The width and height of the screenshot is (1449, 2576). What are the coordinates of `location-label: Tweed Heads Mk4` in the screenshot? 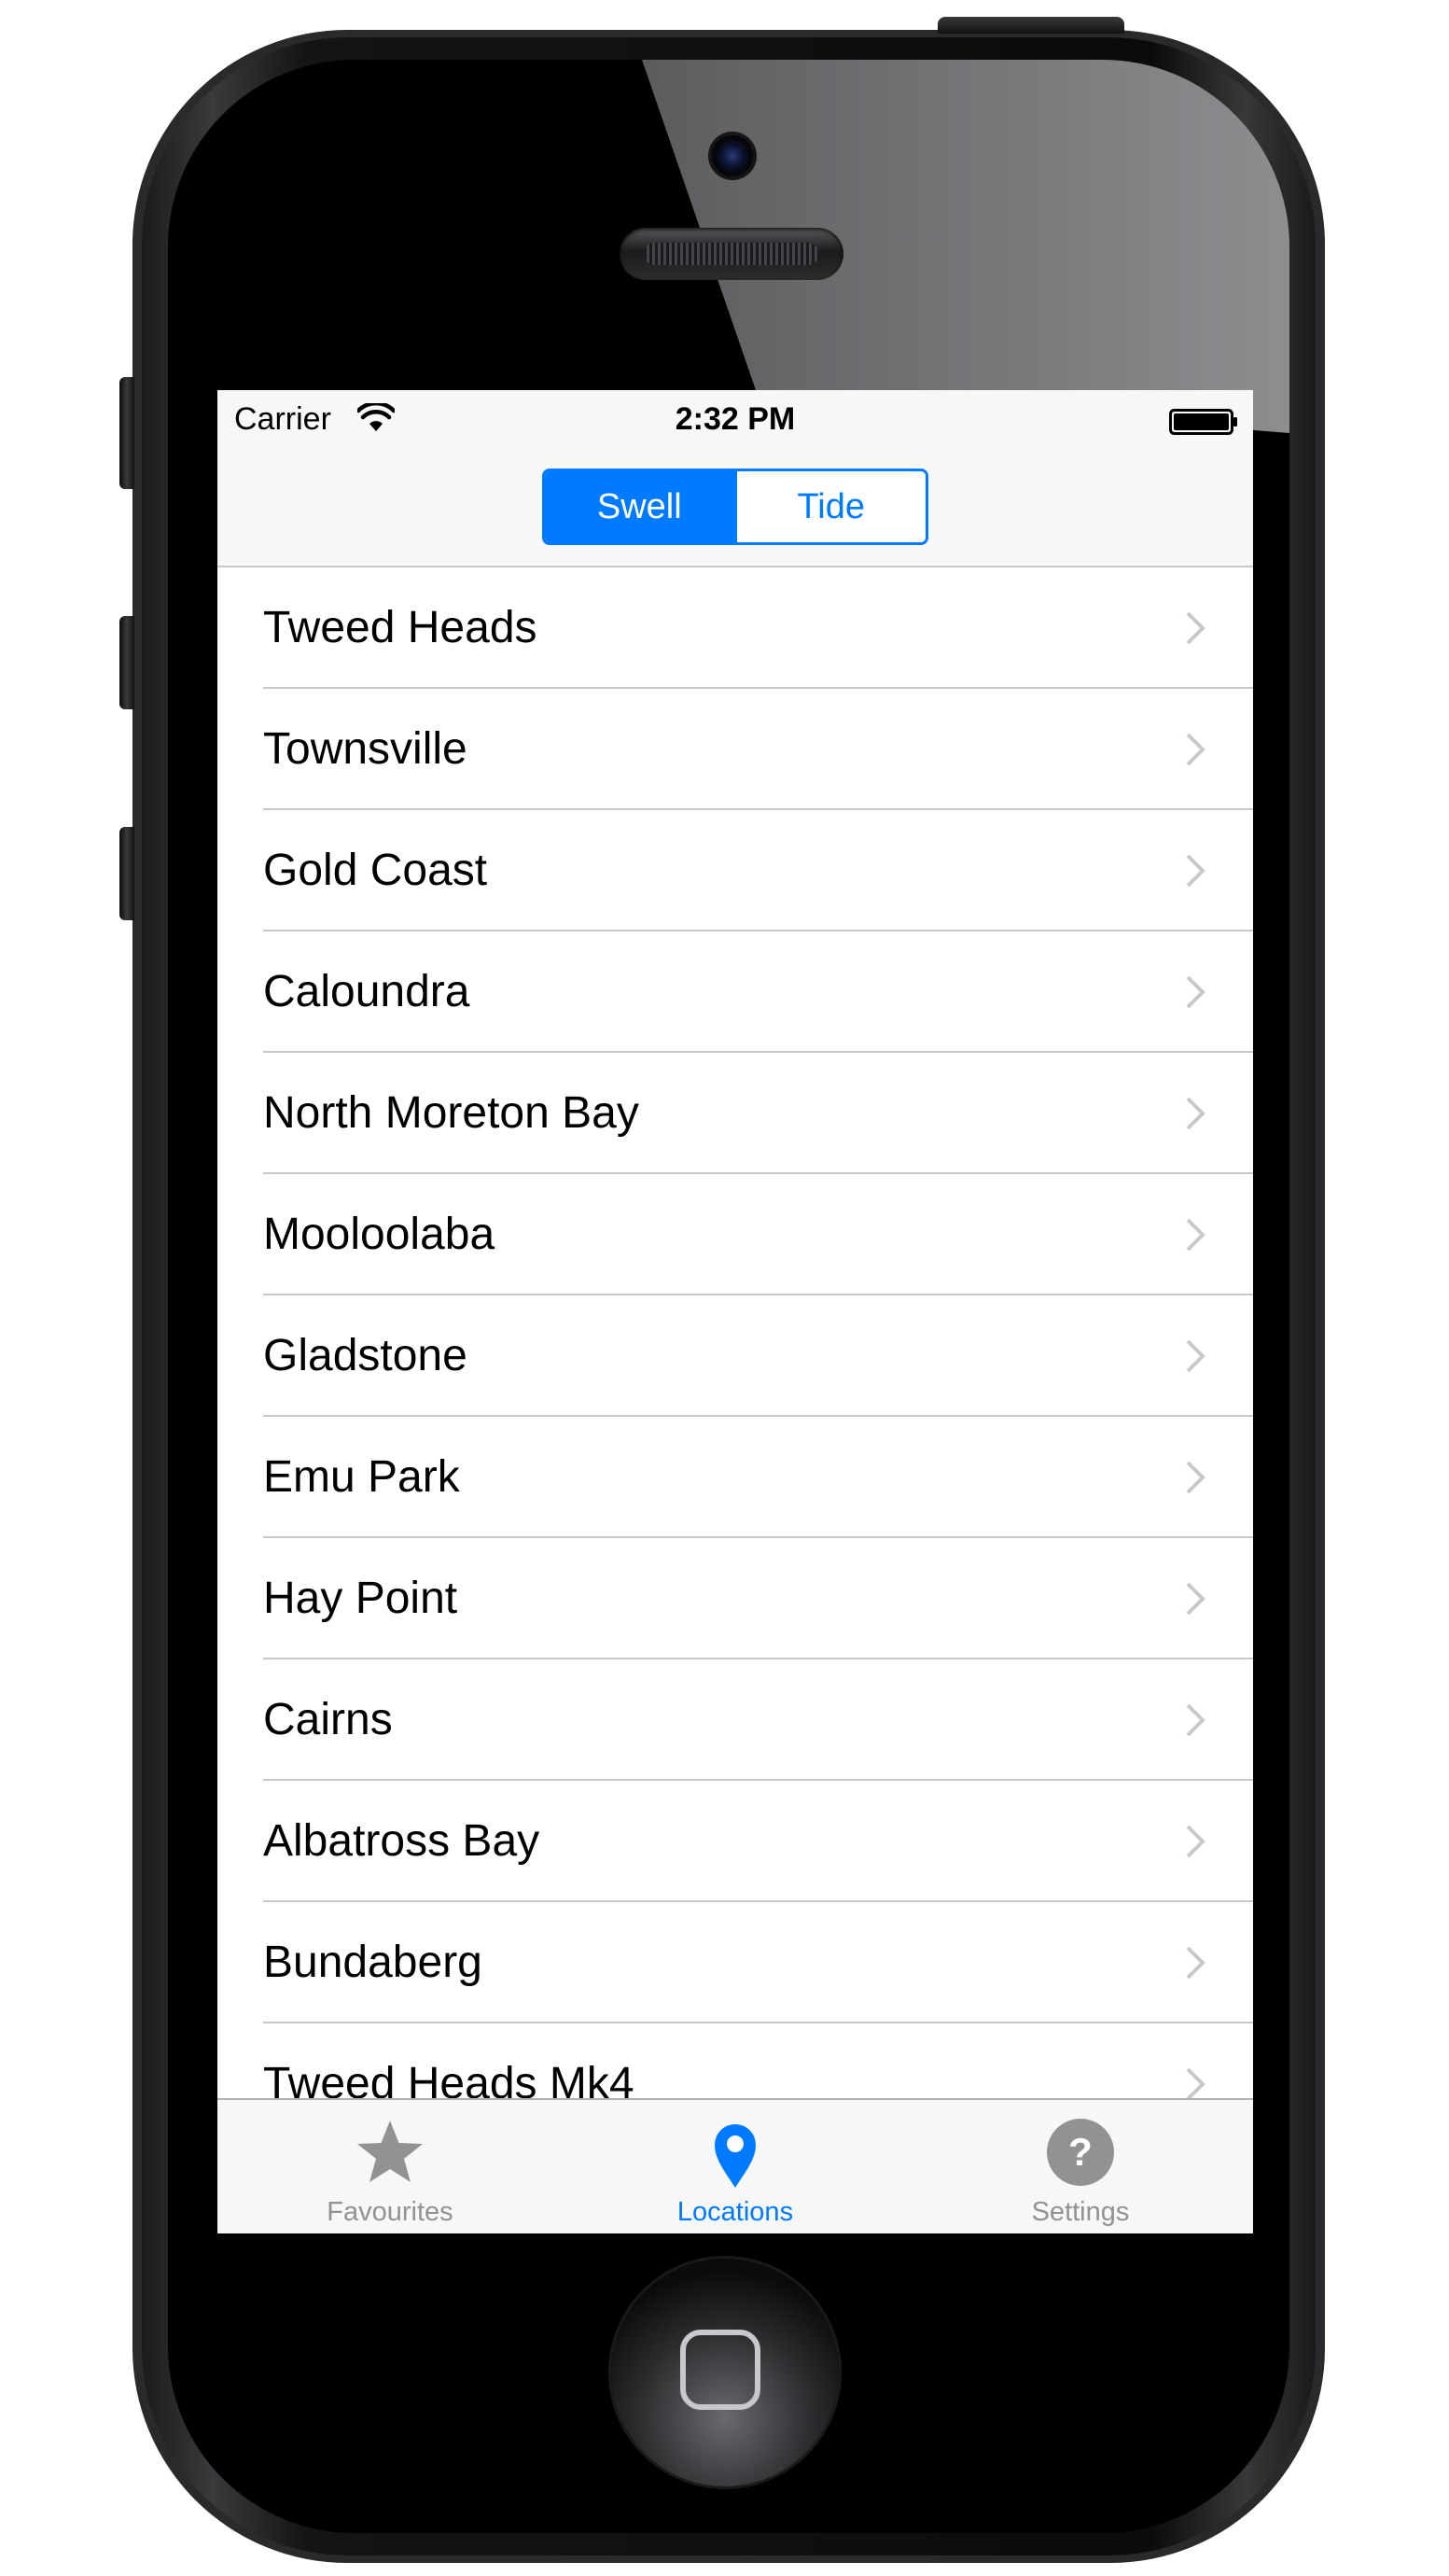 It's located at (448, 2078).